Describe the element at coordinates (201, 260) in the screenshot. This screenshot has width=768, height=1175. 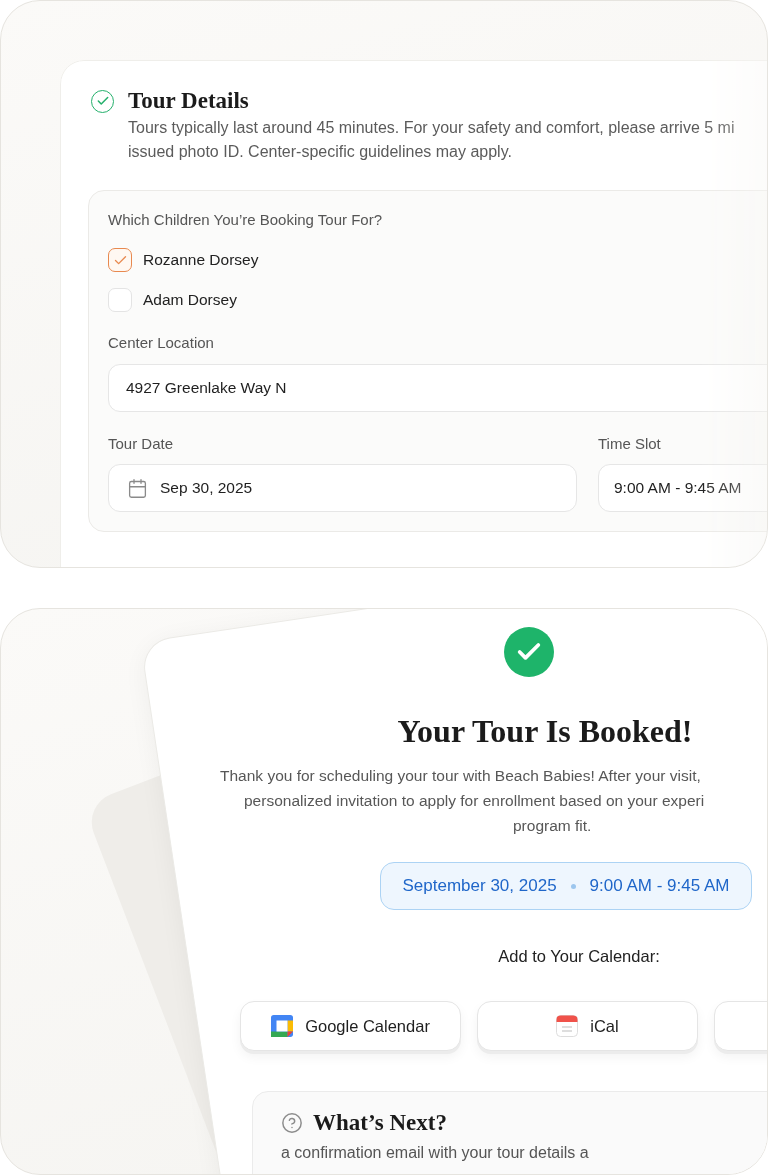
I see `child-name: Rozanne Dorsey` at that location.